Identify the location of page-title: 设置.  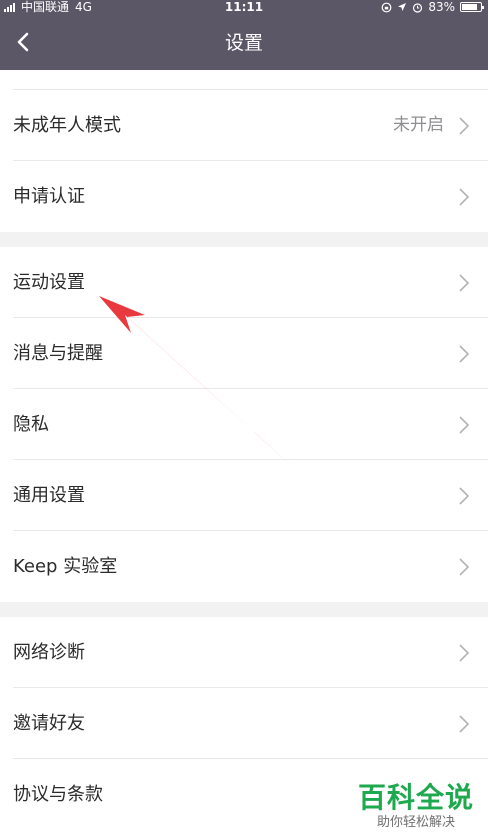
(243, 43).